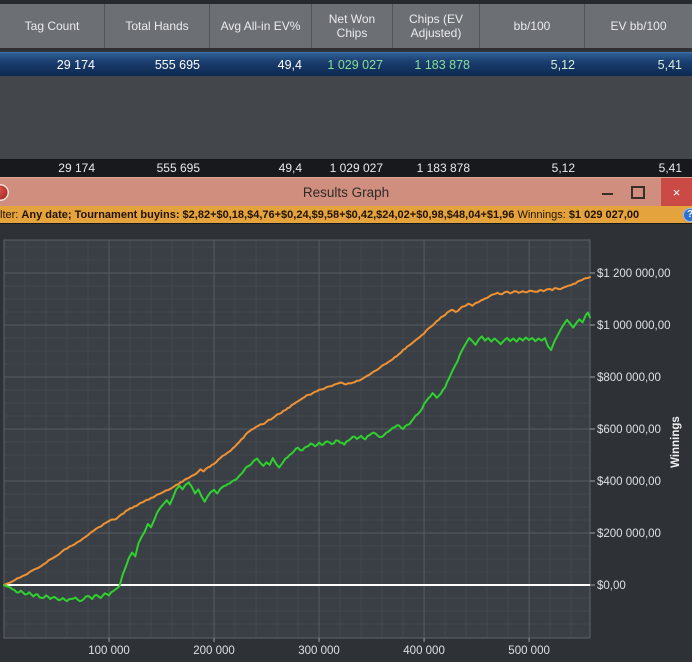 This screenshot has height=662, width=692. Describe the element at coordinates (436, 64) in the screenshot. I see `cell-chips-ev-adjusted: 1 183 878` at that location.